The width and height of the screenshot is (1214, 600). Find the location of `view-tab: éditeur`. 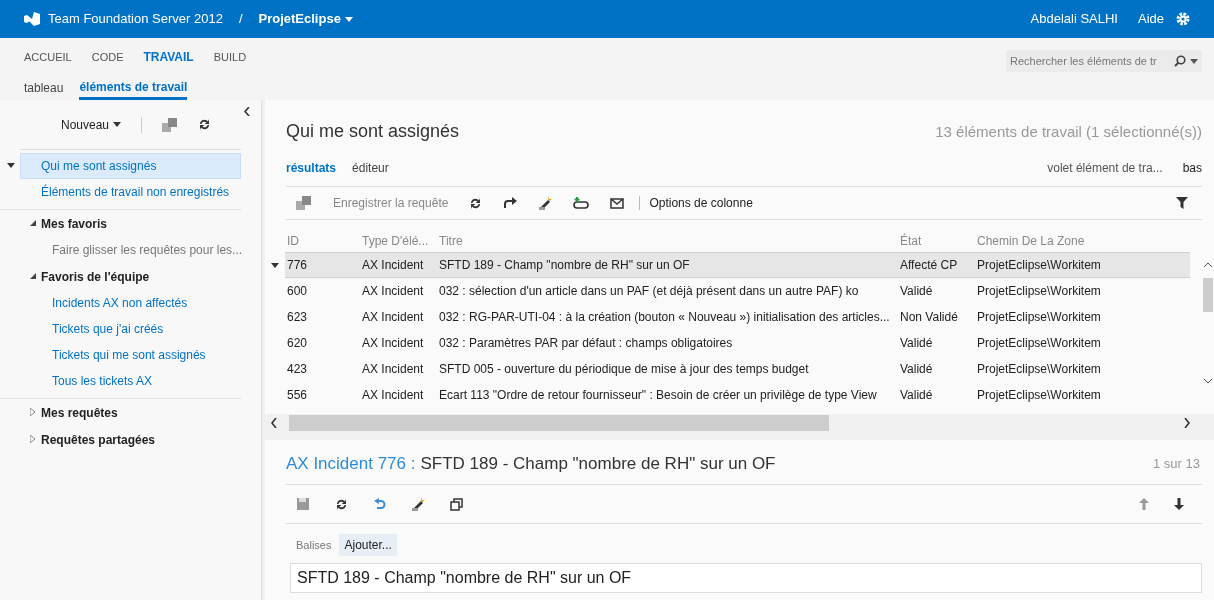

view-tab: éditeur is located at coordinates (370, 168).